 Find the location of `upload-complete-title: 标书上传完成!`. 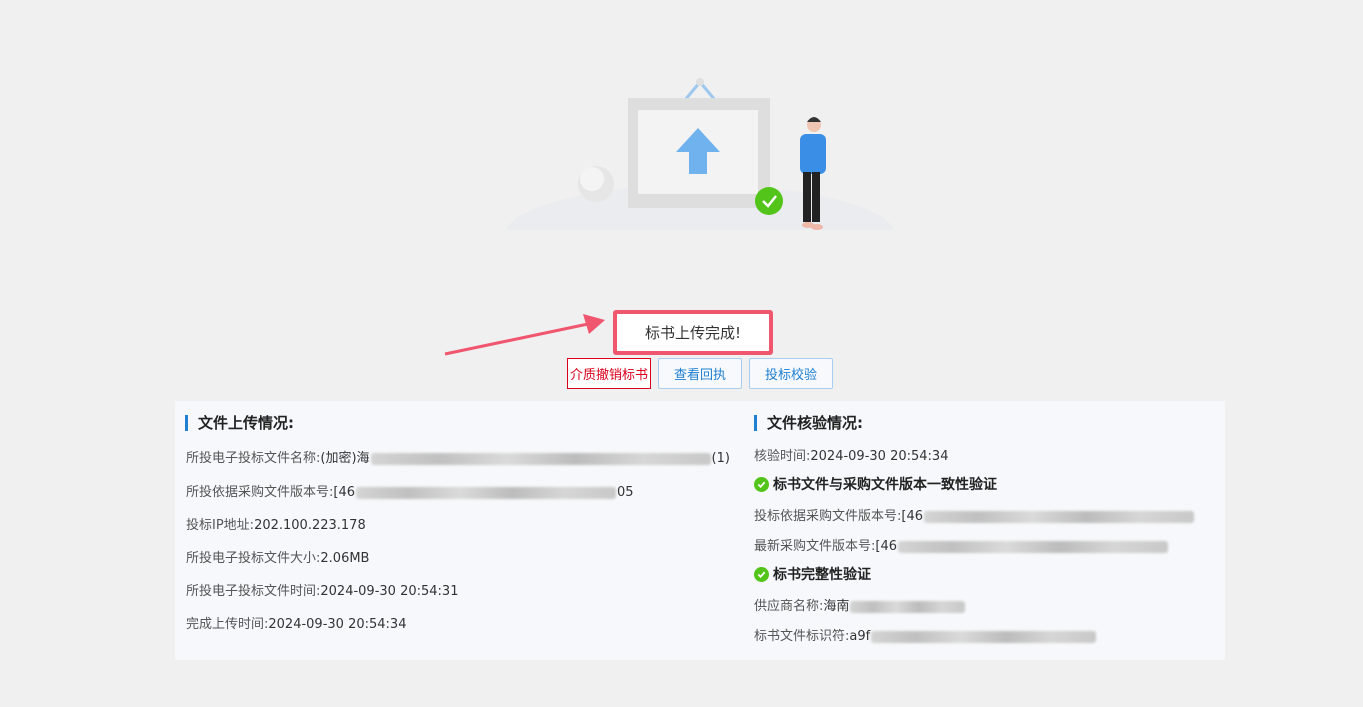

upload-complete-title: 标书上传完成! is located at coordinates (693, 332).